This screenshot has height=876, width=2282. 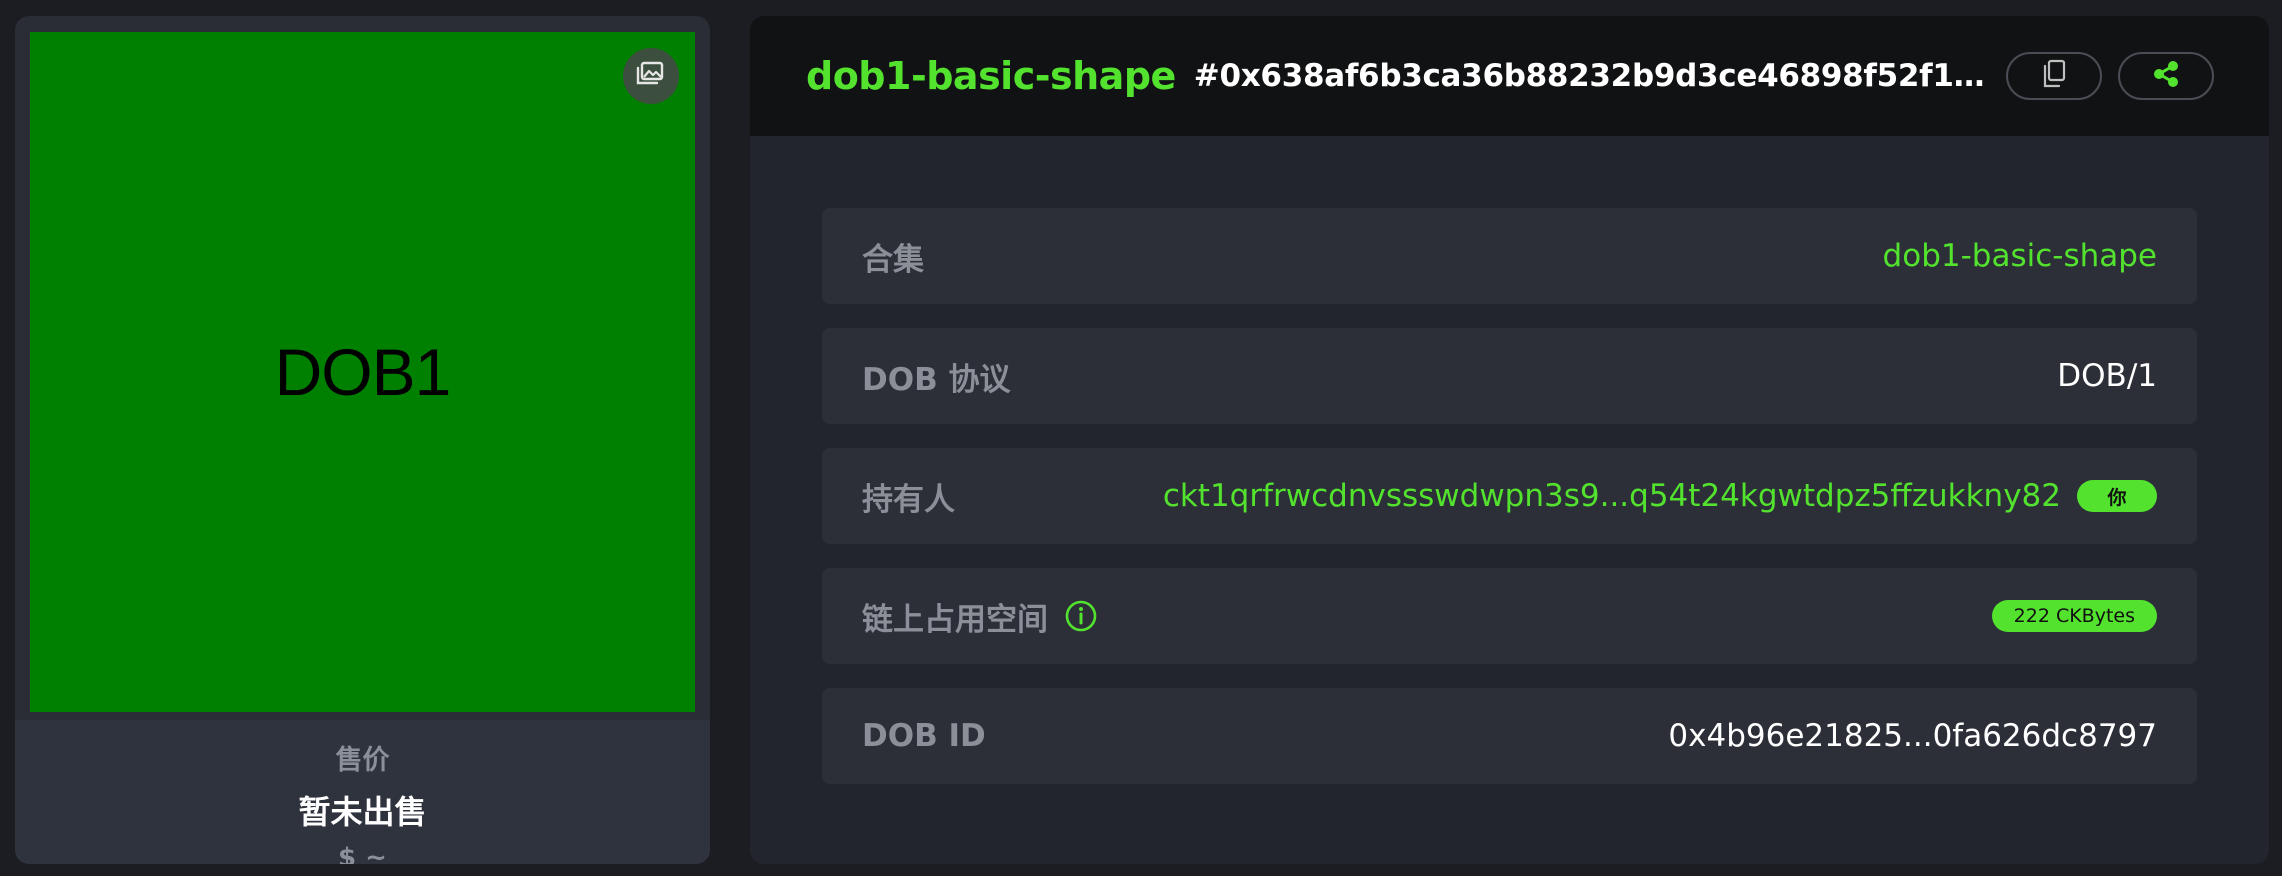 What do you see at coordinates (362, 812) in the screenshot?
I see `price-value: 暂未出售` at bounding box center [362, 812].